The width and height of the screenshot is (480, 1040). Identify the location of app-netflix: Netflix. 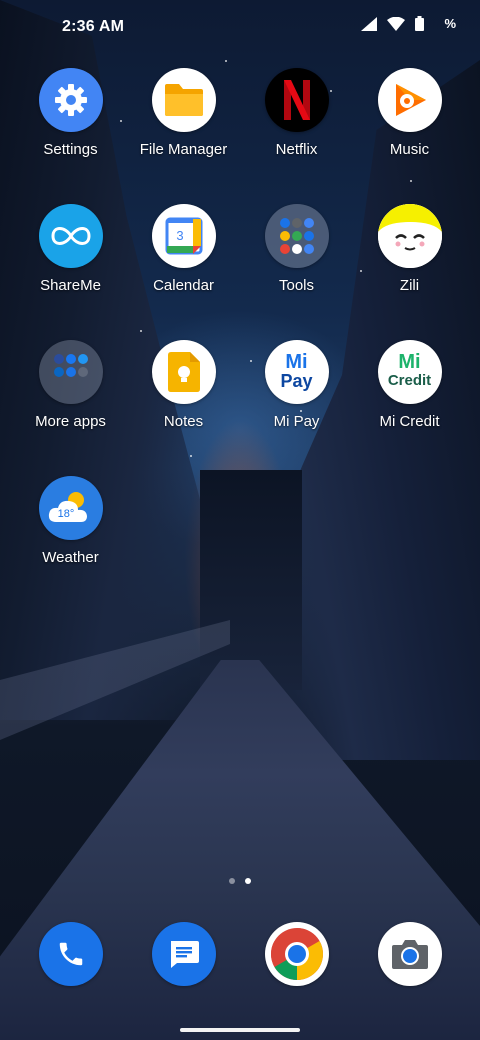
(296, 113).